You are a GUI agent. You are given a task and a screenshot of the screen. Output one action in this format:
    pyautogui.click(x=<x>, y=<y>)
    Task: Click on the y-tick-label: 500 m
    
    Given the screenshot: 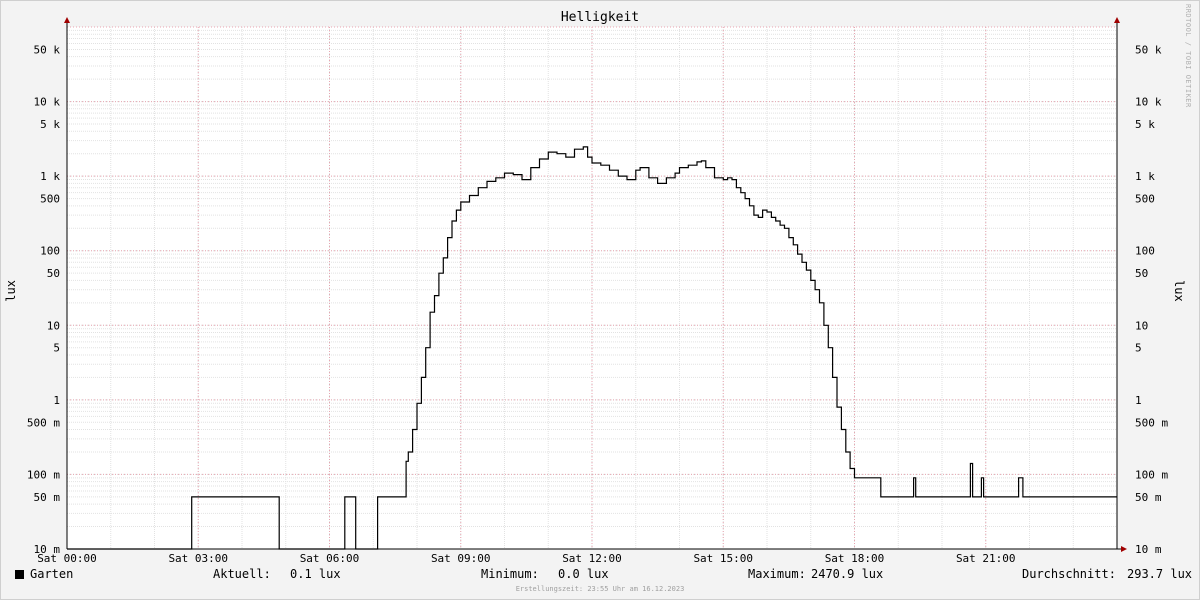 What is the action you would take?
    pyautogui.click(x=43, y=422)
    